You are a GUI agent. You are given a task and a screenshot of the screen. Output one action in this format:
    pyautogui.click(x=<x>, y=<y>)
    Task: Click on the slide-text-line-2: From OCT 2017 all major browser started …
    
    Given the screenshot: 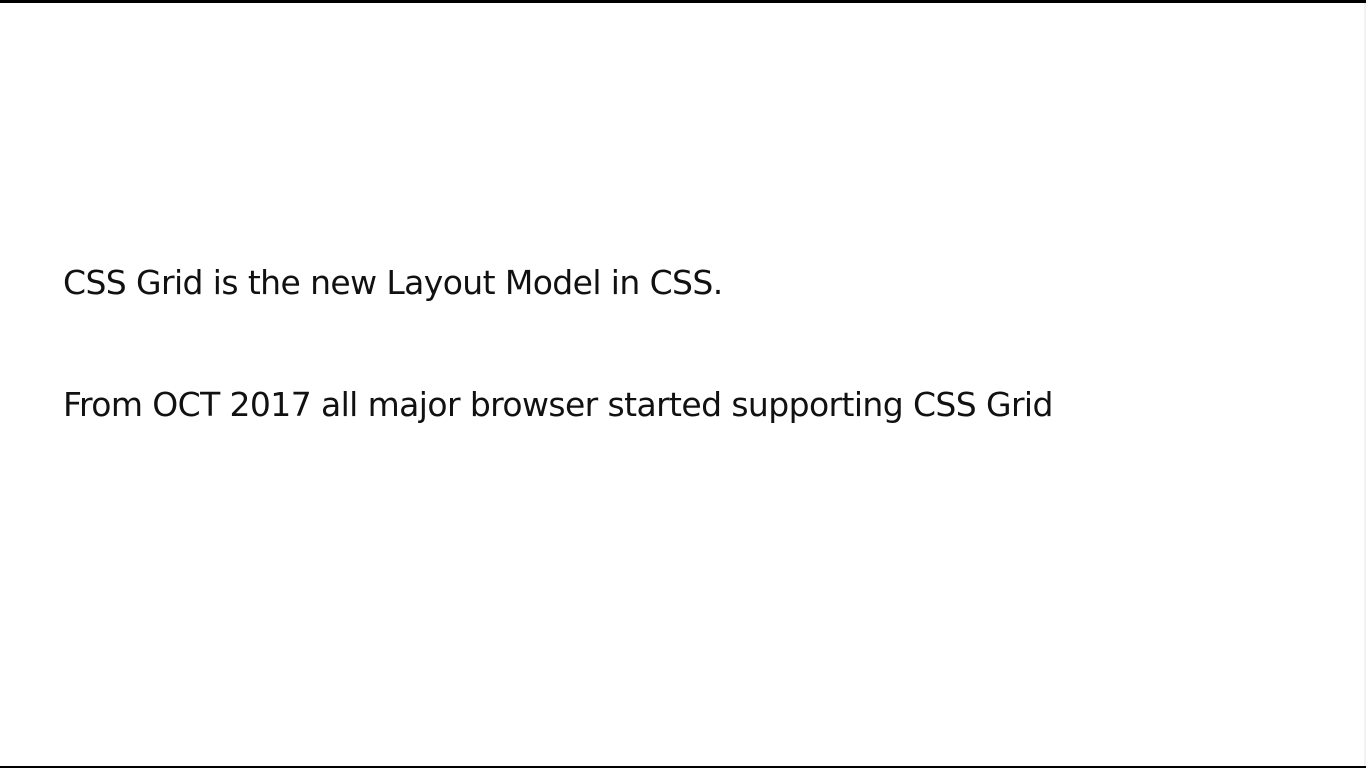 What is the action you would take?
    pyautogui.click(x=558, y=404)
    